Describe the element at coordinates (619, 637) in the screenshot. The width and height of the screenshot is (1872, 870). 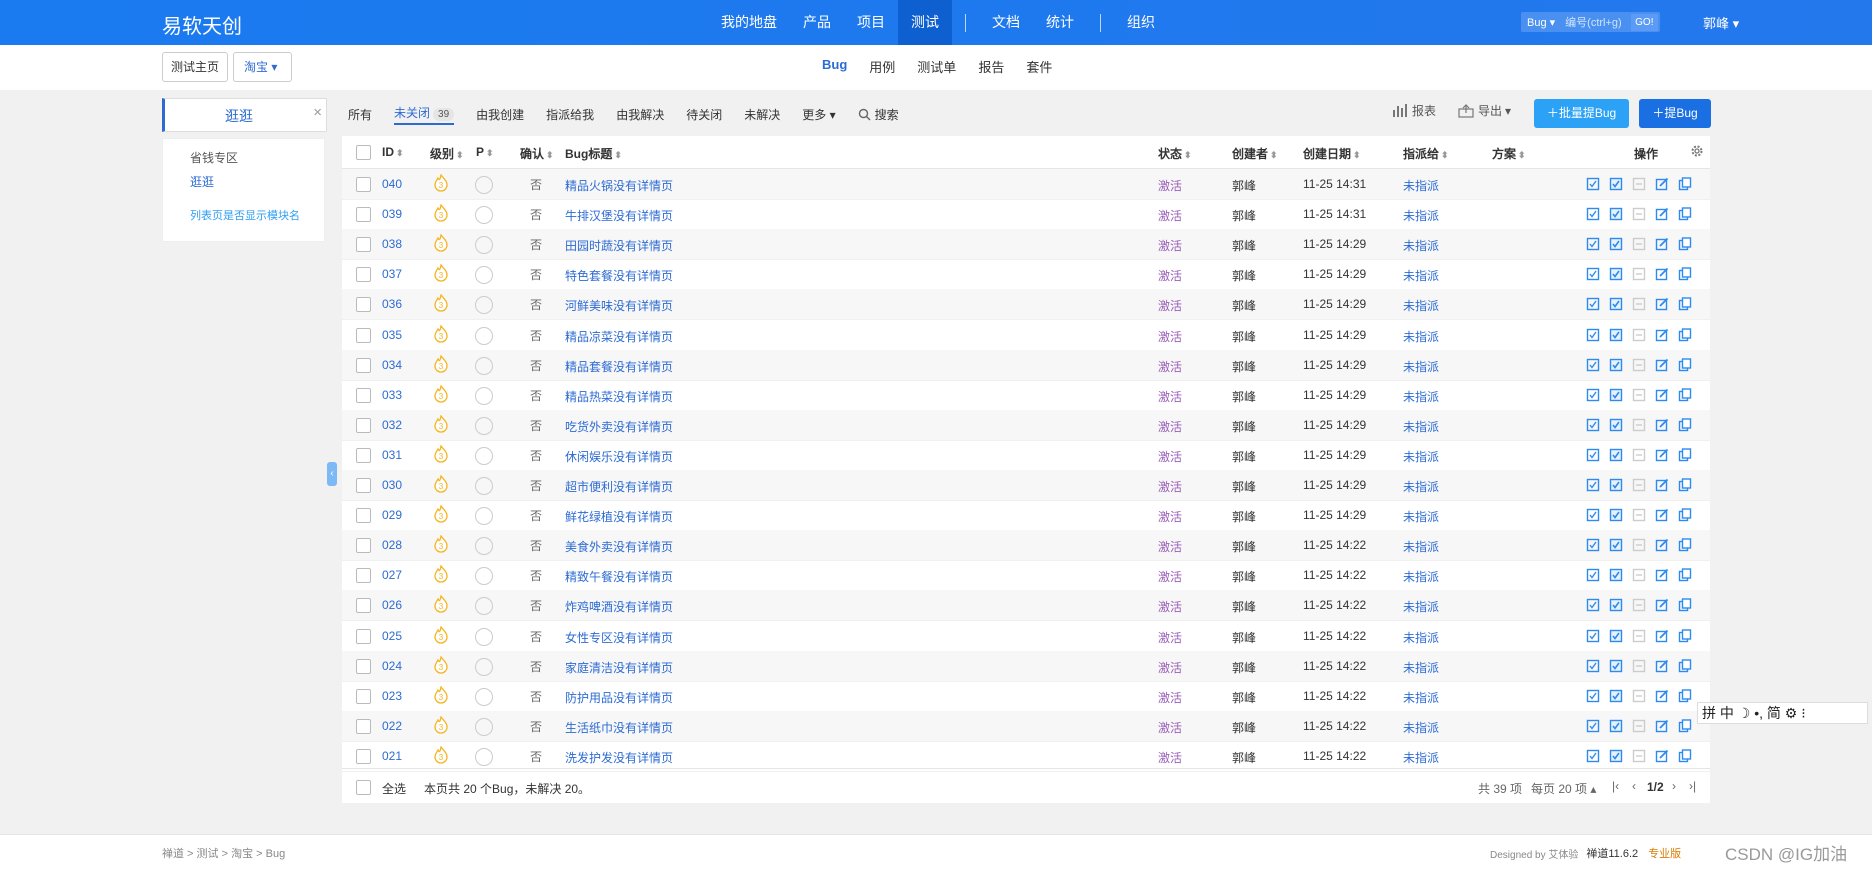
I see `bug-title-link: 女性专区没有详情页` at that location.